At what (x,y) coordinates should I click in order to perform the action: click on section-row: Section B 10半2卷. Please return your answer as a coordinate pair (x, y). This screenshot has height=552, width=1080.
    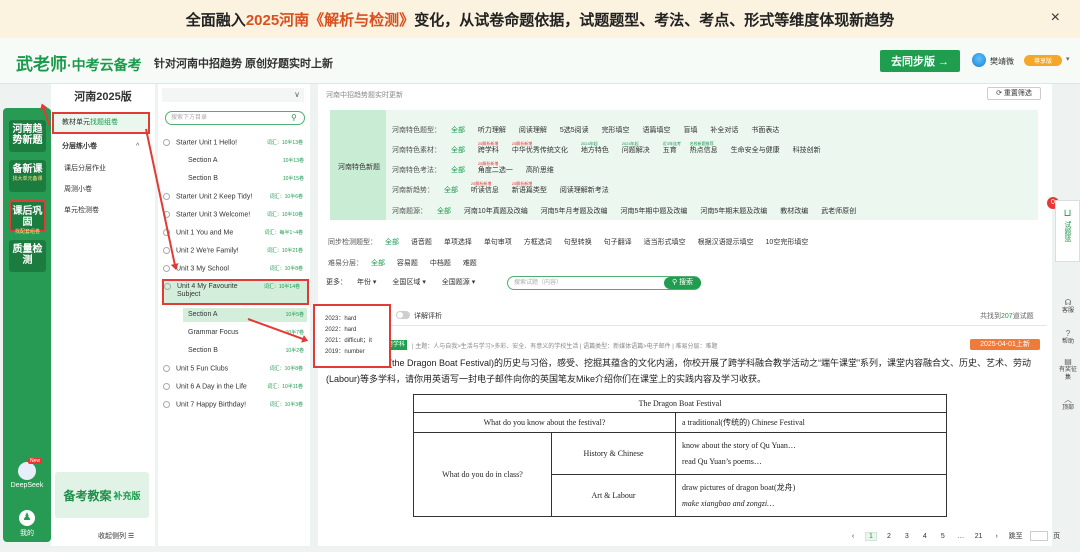
    Looking at the image, I should click on (247, 350).